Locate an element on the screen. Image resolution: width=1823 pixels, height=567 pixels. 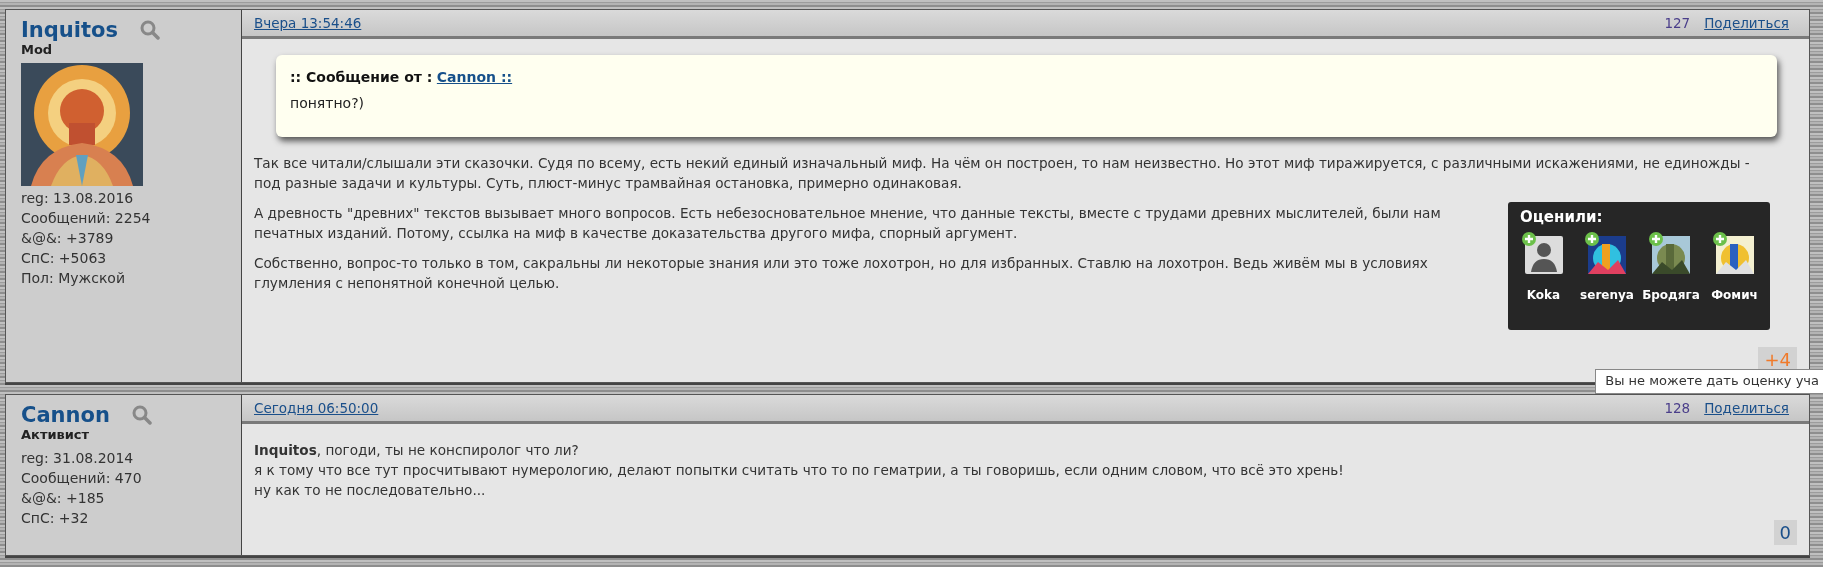
post-number: 128 is located at coordinates (1677, 408).